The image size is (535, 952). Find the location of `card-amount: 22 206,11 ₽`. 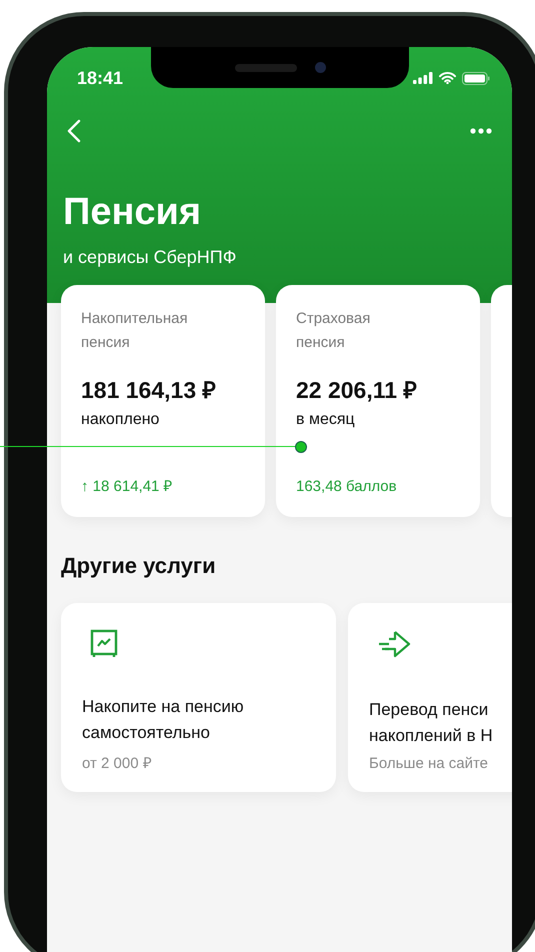

card-amount: 22 206,11 ₽ is located at coordinates (357, 390).